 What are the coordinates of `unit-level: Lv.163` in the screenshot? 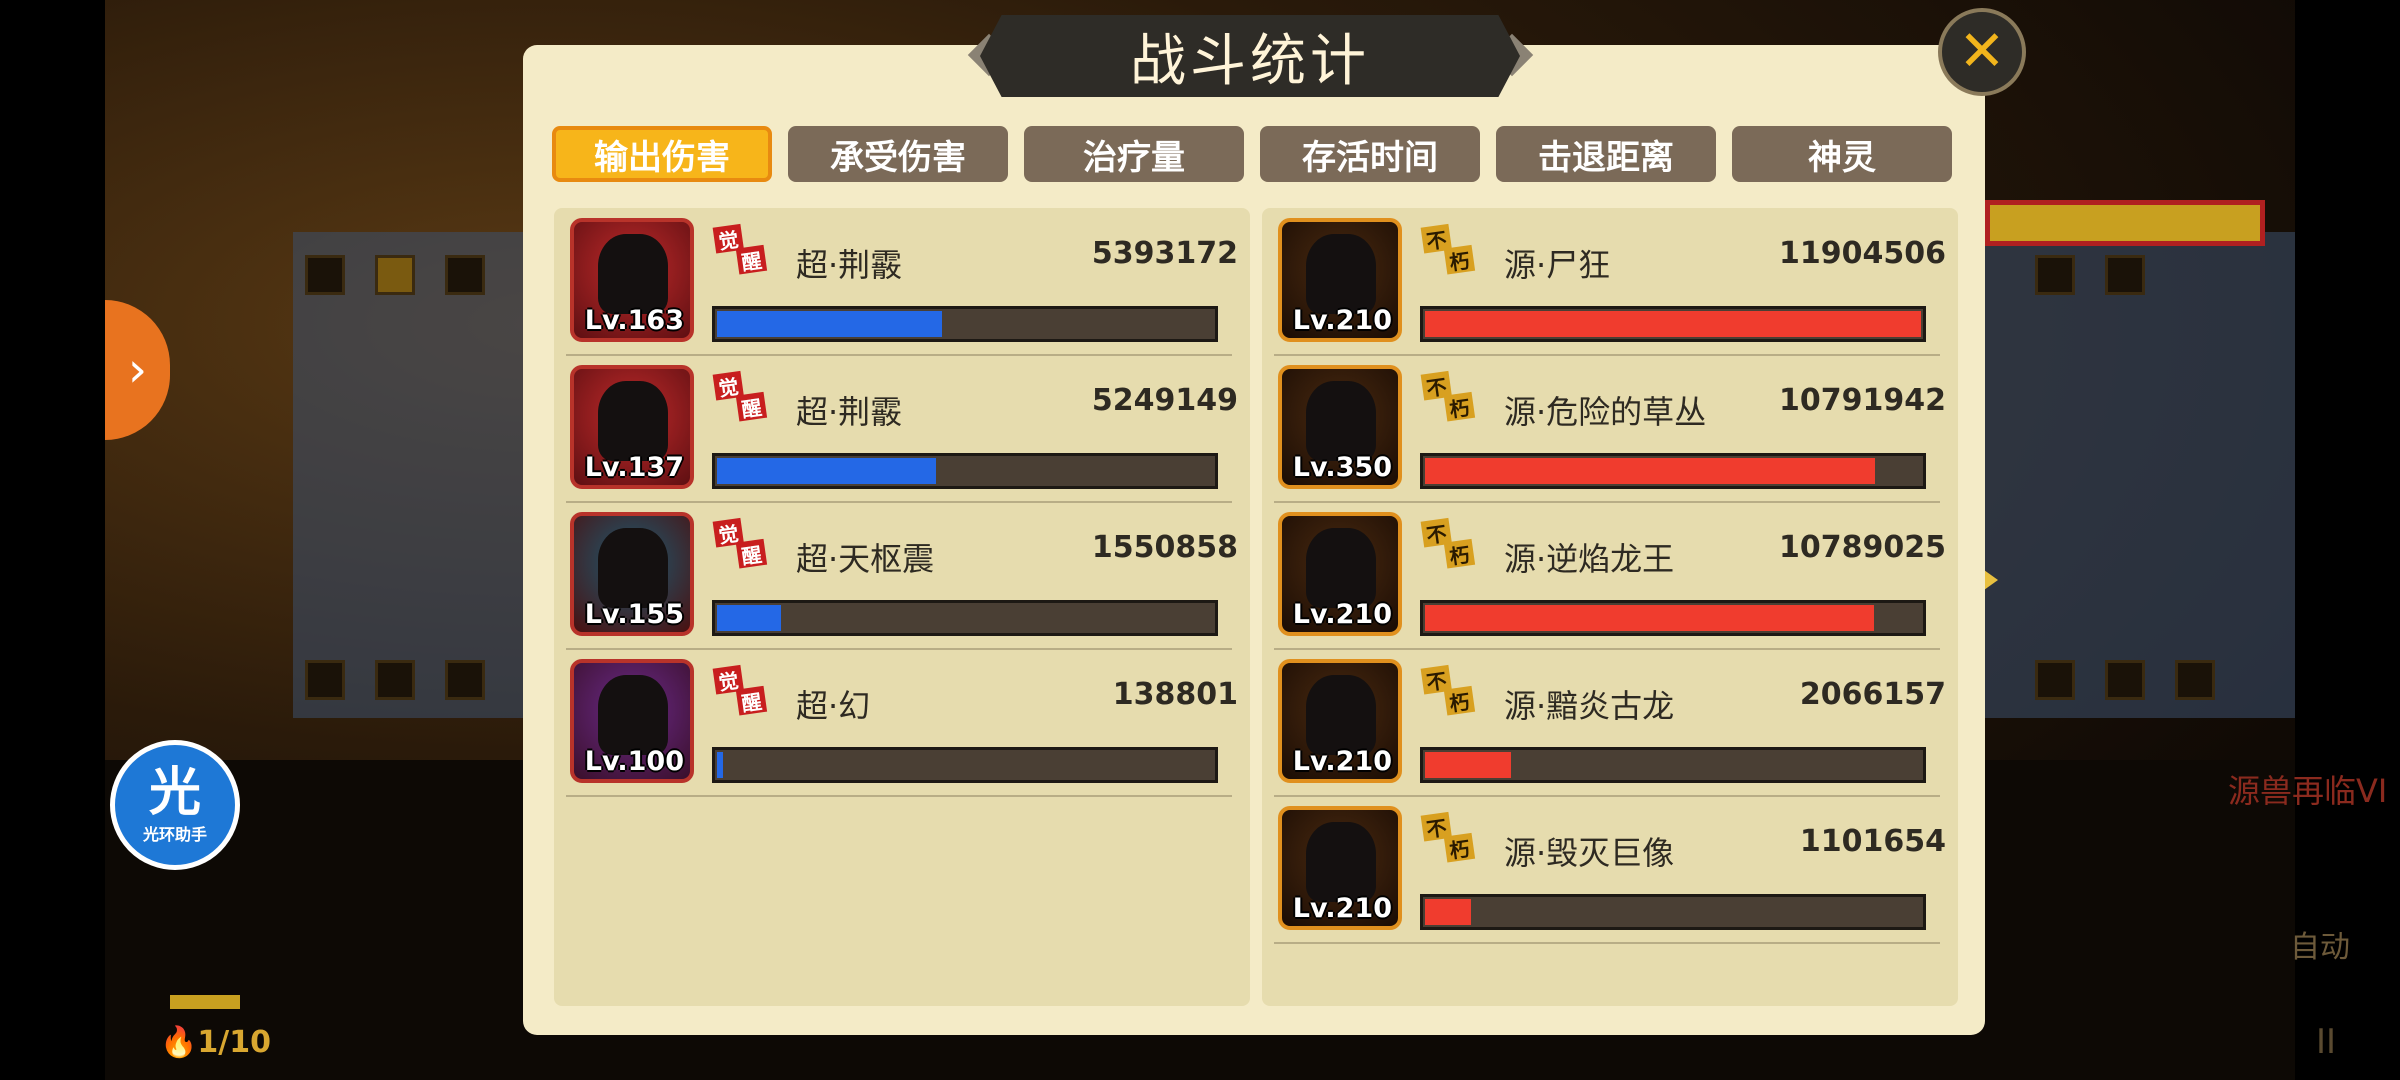 It's located at (634, 320).